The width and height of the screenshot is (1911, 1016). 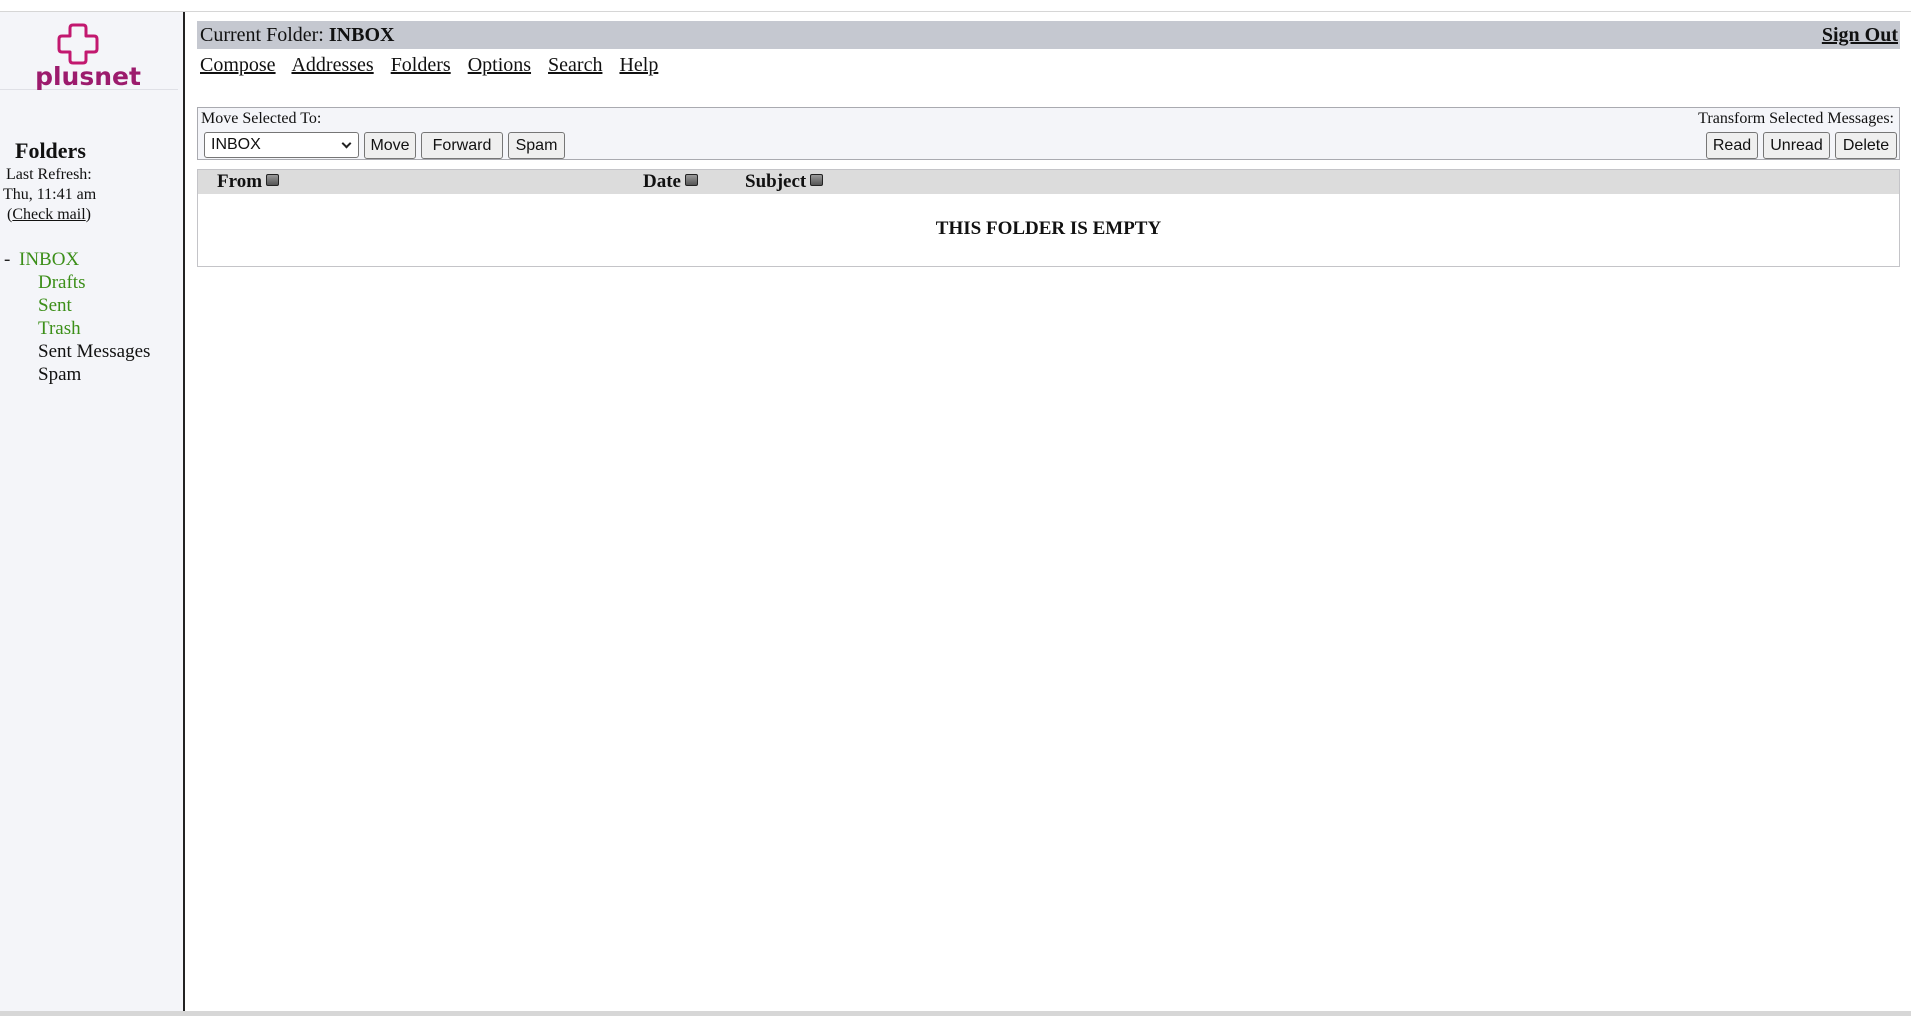 I want to click on message-list-header: From Date Subject, so click(x=1048, y=182).